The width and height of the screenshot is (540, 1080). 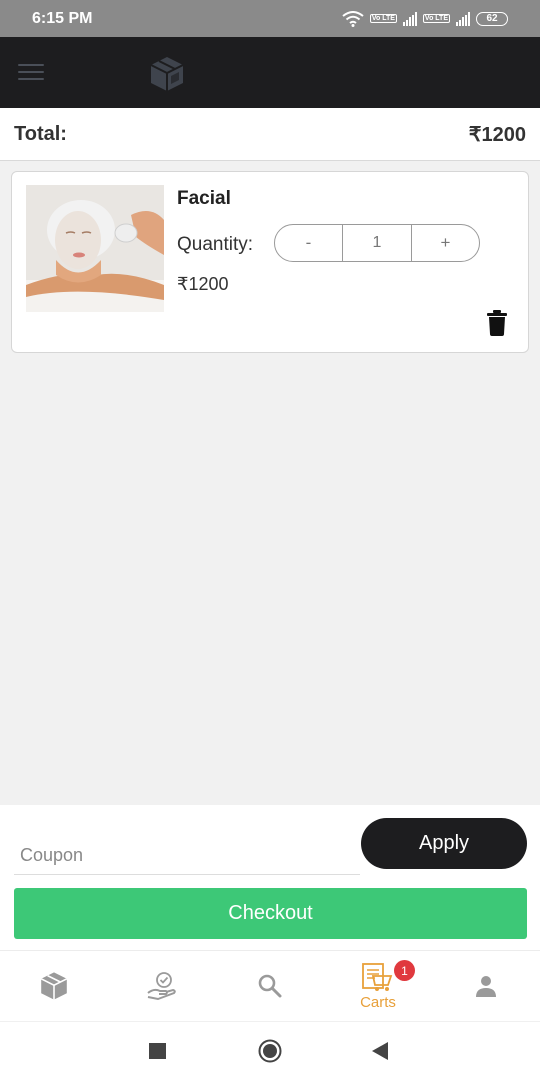 I want to click on nav-home, so click(x=54, y=986).